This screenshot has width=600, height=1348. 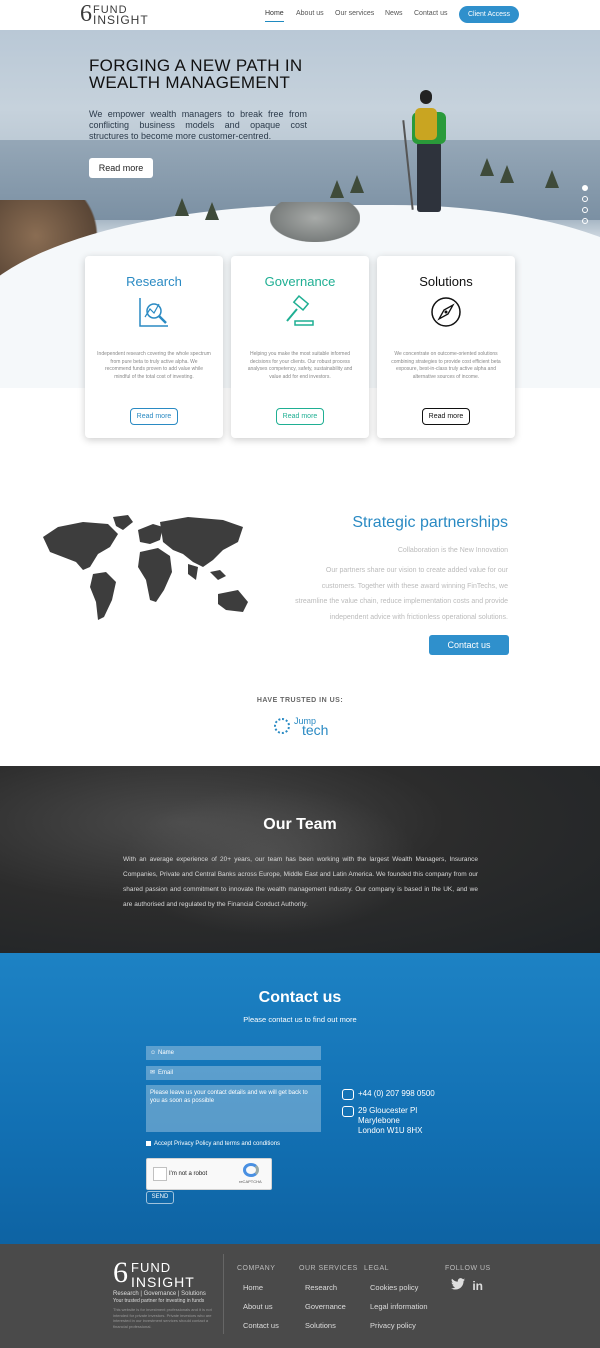 What do you see at coordinates (121, 168) in the screenshot?
I see `hero-read-more-button: Read more` at bounding box center [121, 168].